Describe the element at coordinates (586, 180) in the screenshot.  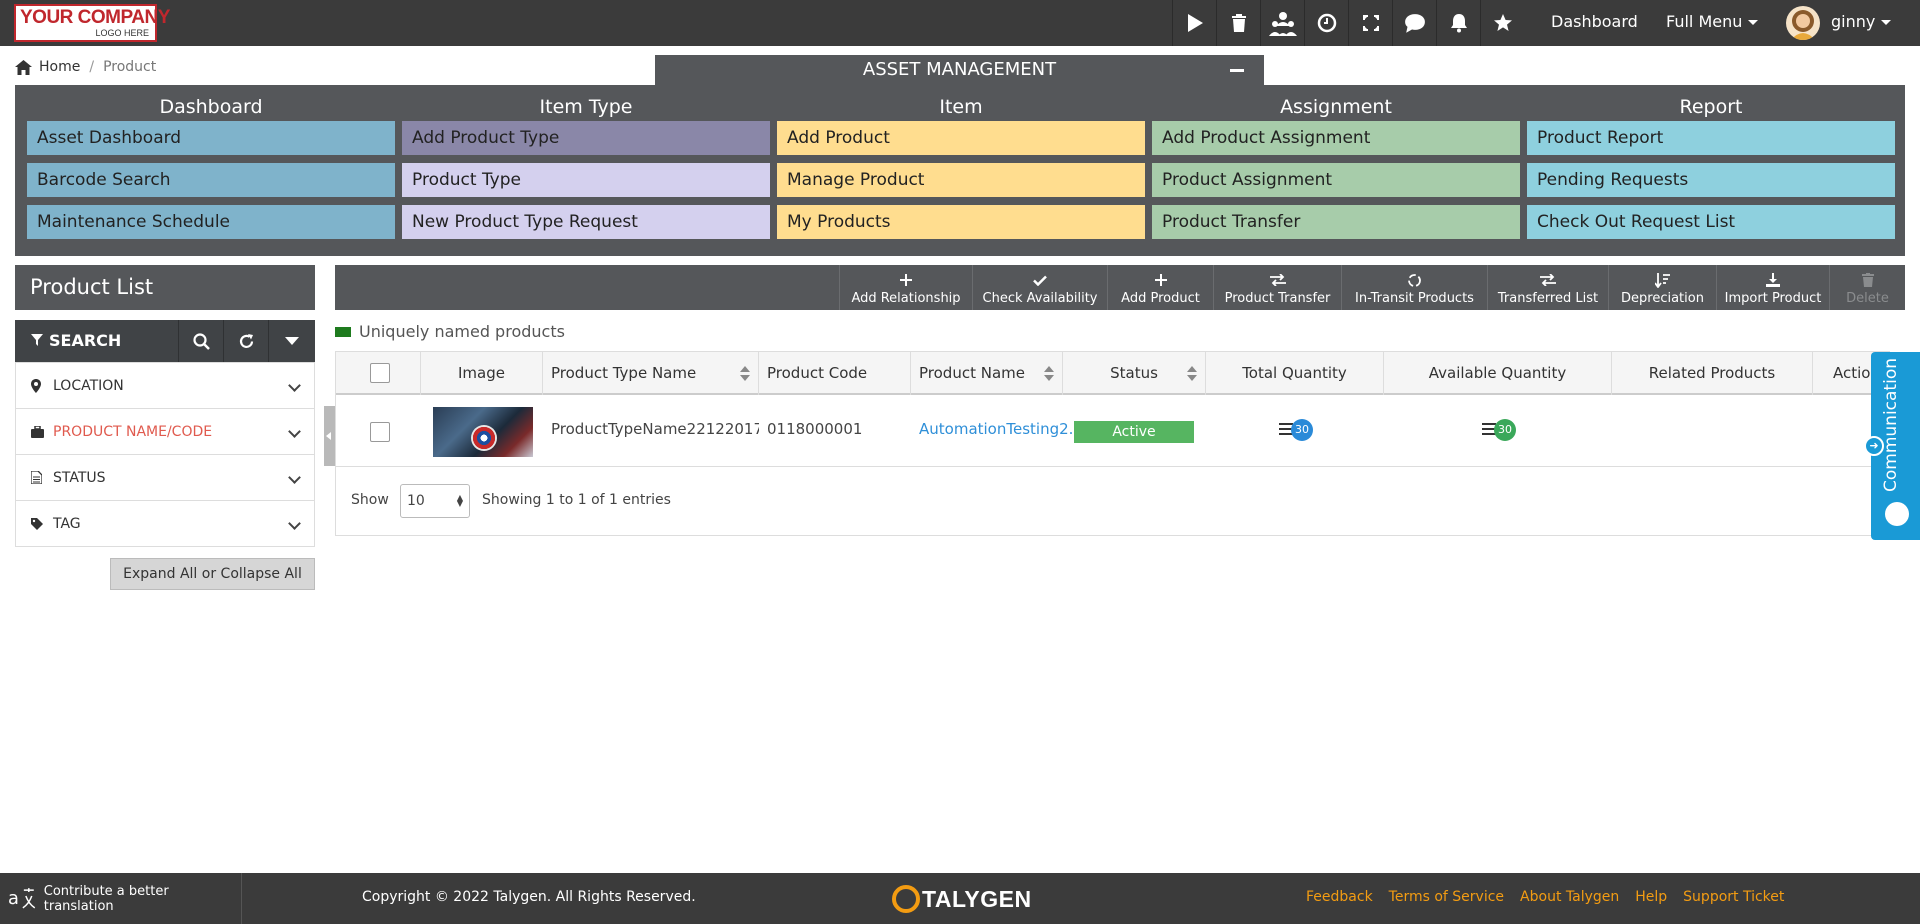
I see `menu-item-product-type: Product Type` at that location.